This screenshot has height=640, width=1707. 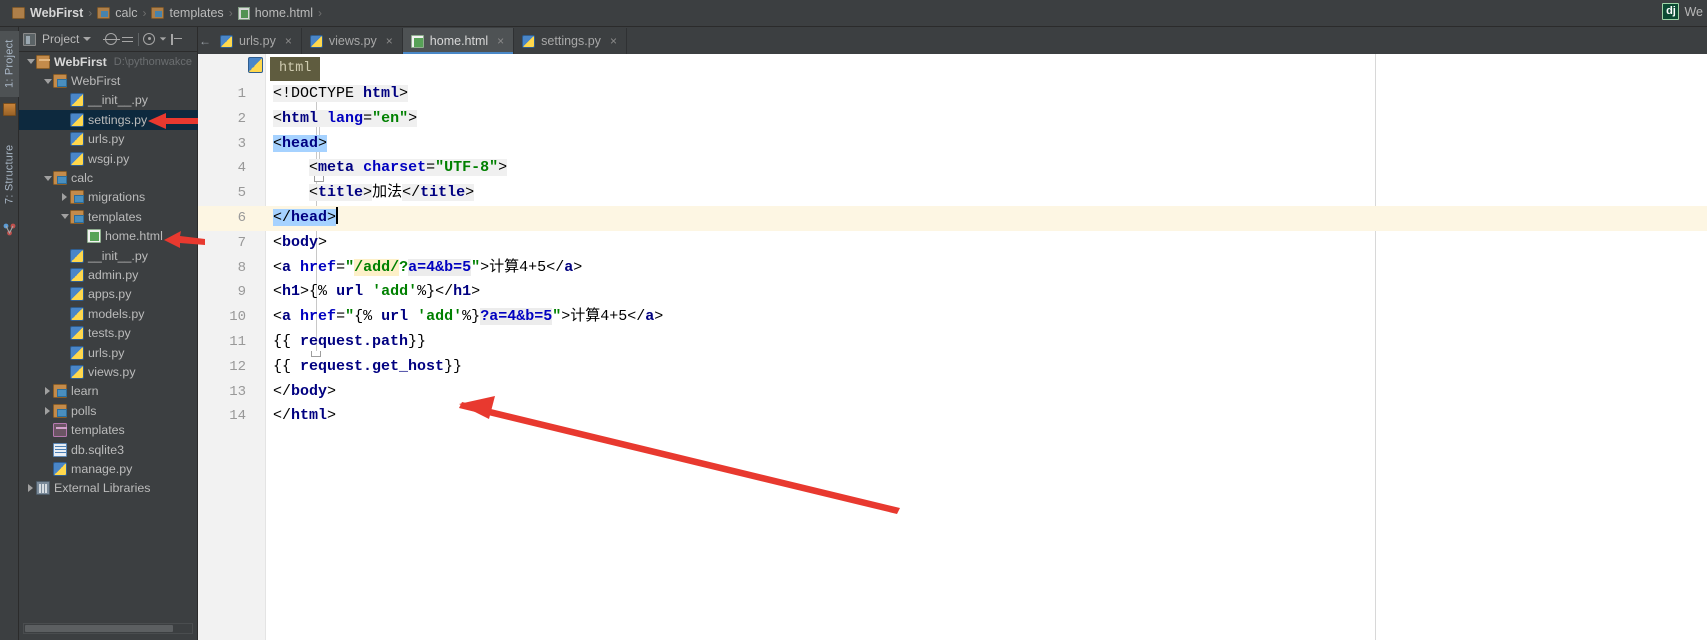 What do you see at coordinates (108, 177) in the screenshot?
I see `tree-item-calc: calc` at bounding box center [108, 177].